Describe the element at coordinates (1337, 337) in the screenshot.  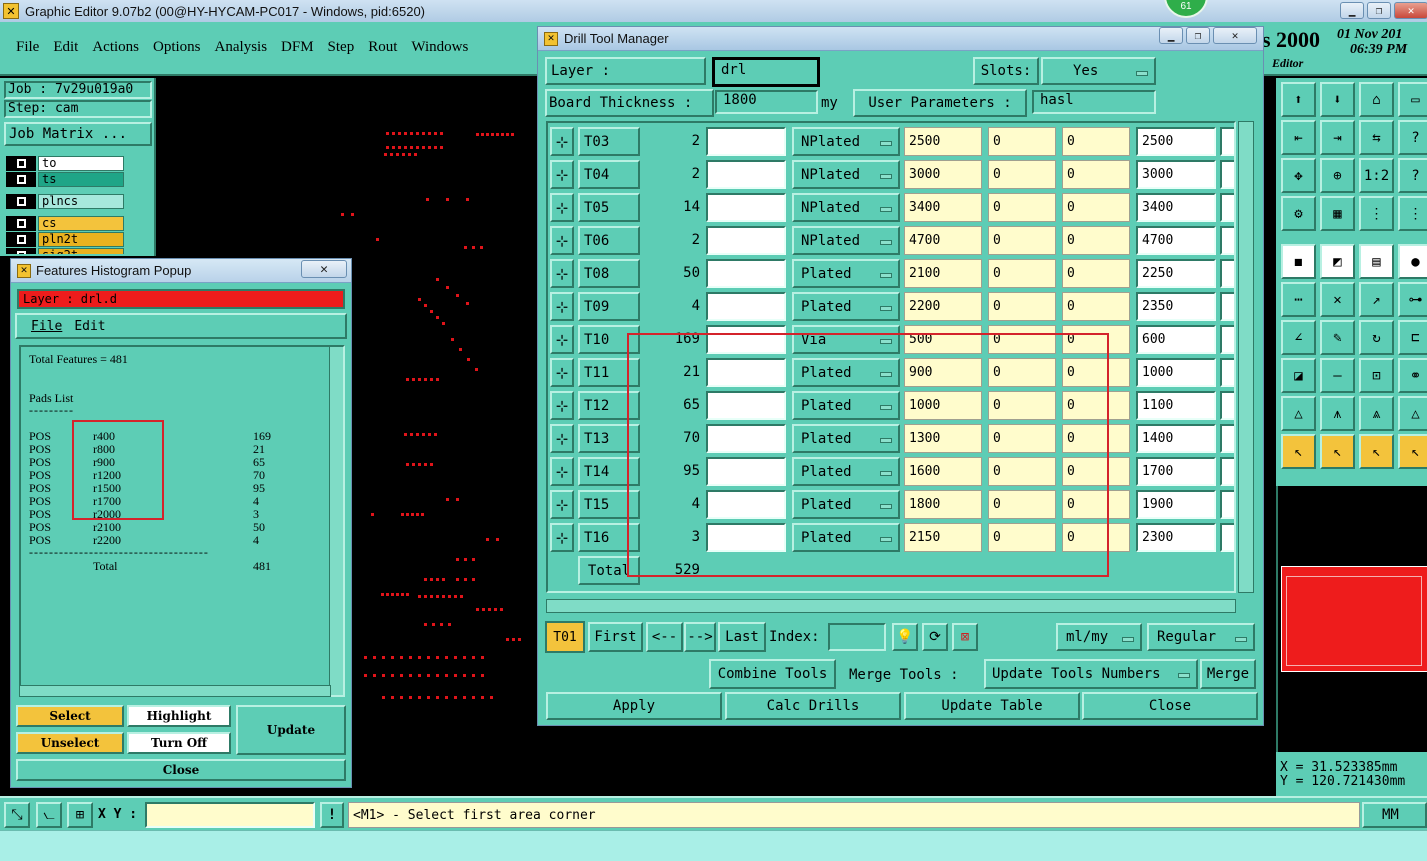
I see `pen-icon: ✎` at that location.